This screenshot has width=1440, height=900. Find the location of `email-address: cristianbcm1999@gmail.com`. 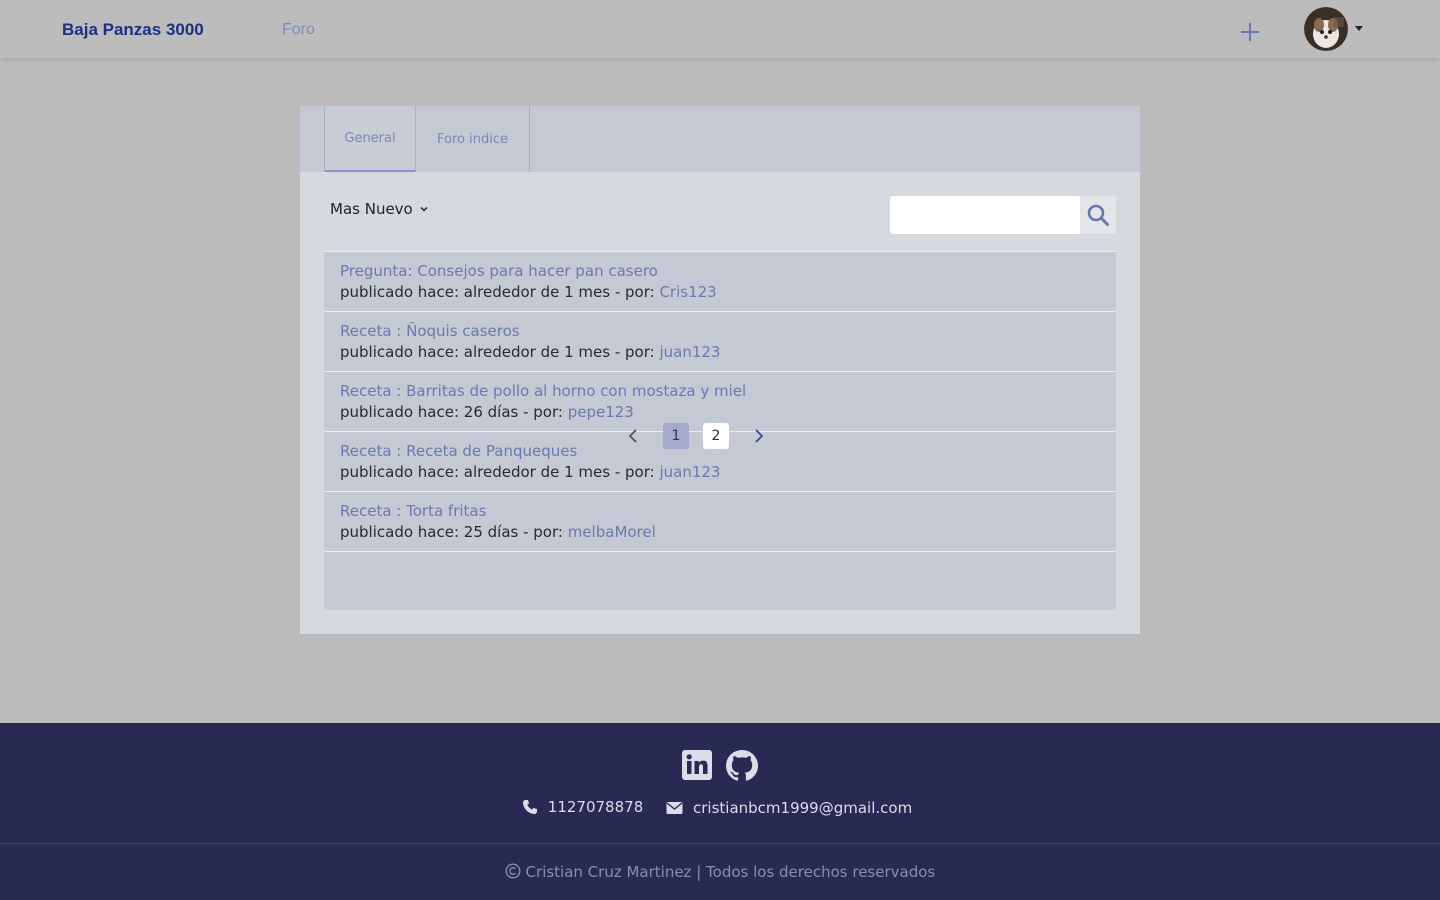

email-address: cristianbcm1999@gmail.com is located at coordinates (803, 808).